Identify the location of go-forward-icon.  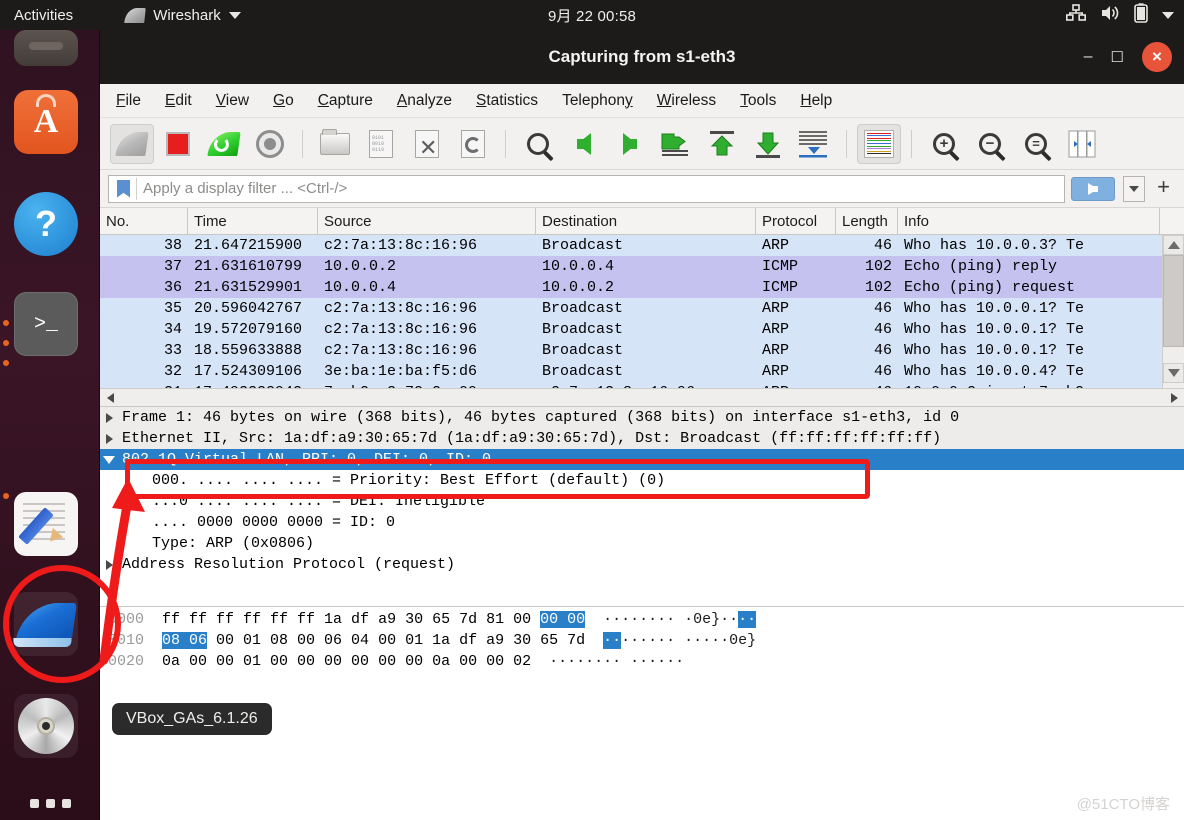
(630, 144).